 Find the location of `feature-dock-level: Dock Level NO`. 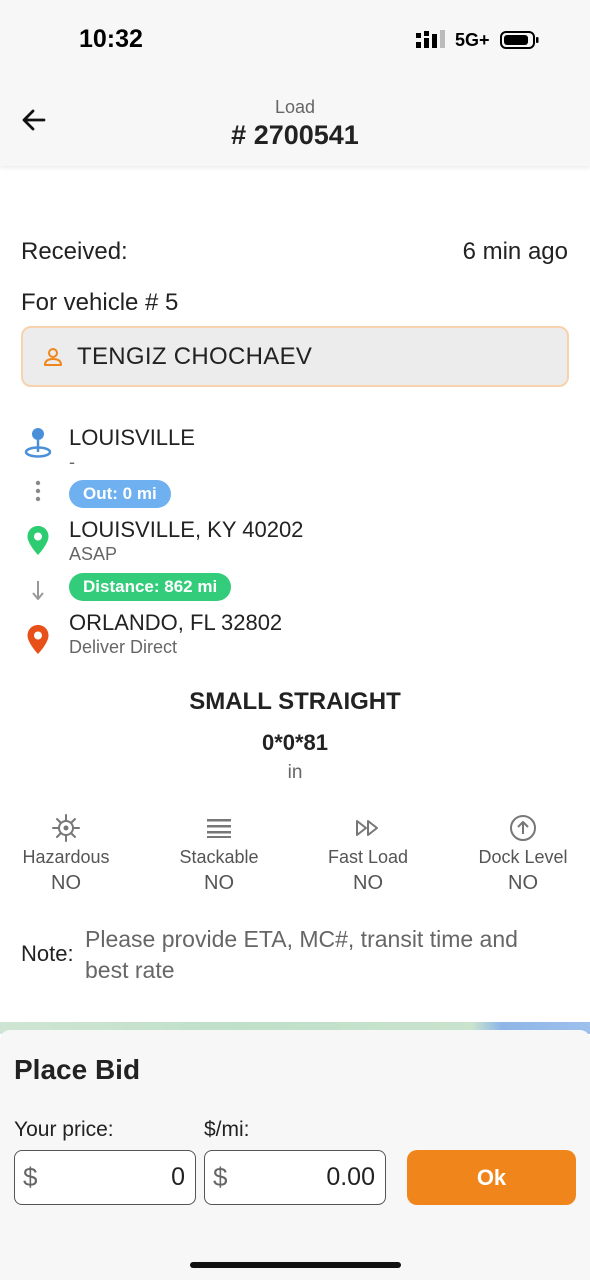

feature-dock-level: Dock Level NO is located at coordinates (521, 853).